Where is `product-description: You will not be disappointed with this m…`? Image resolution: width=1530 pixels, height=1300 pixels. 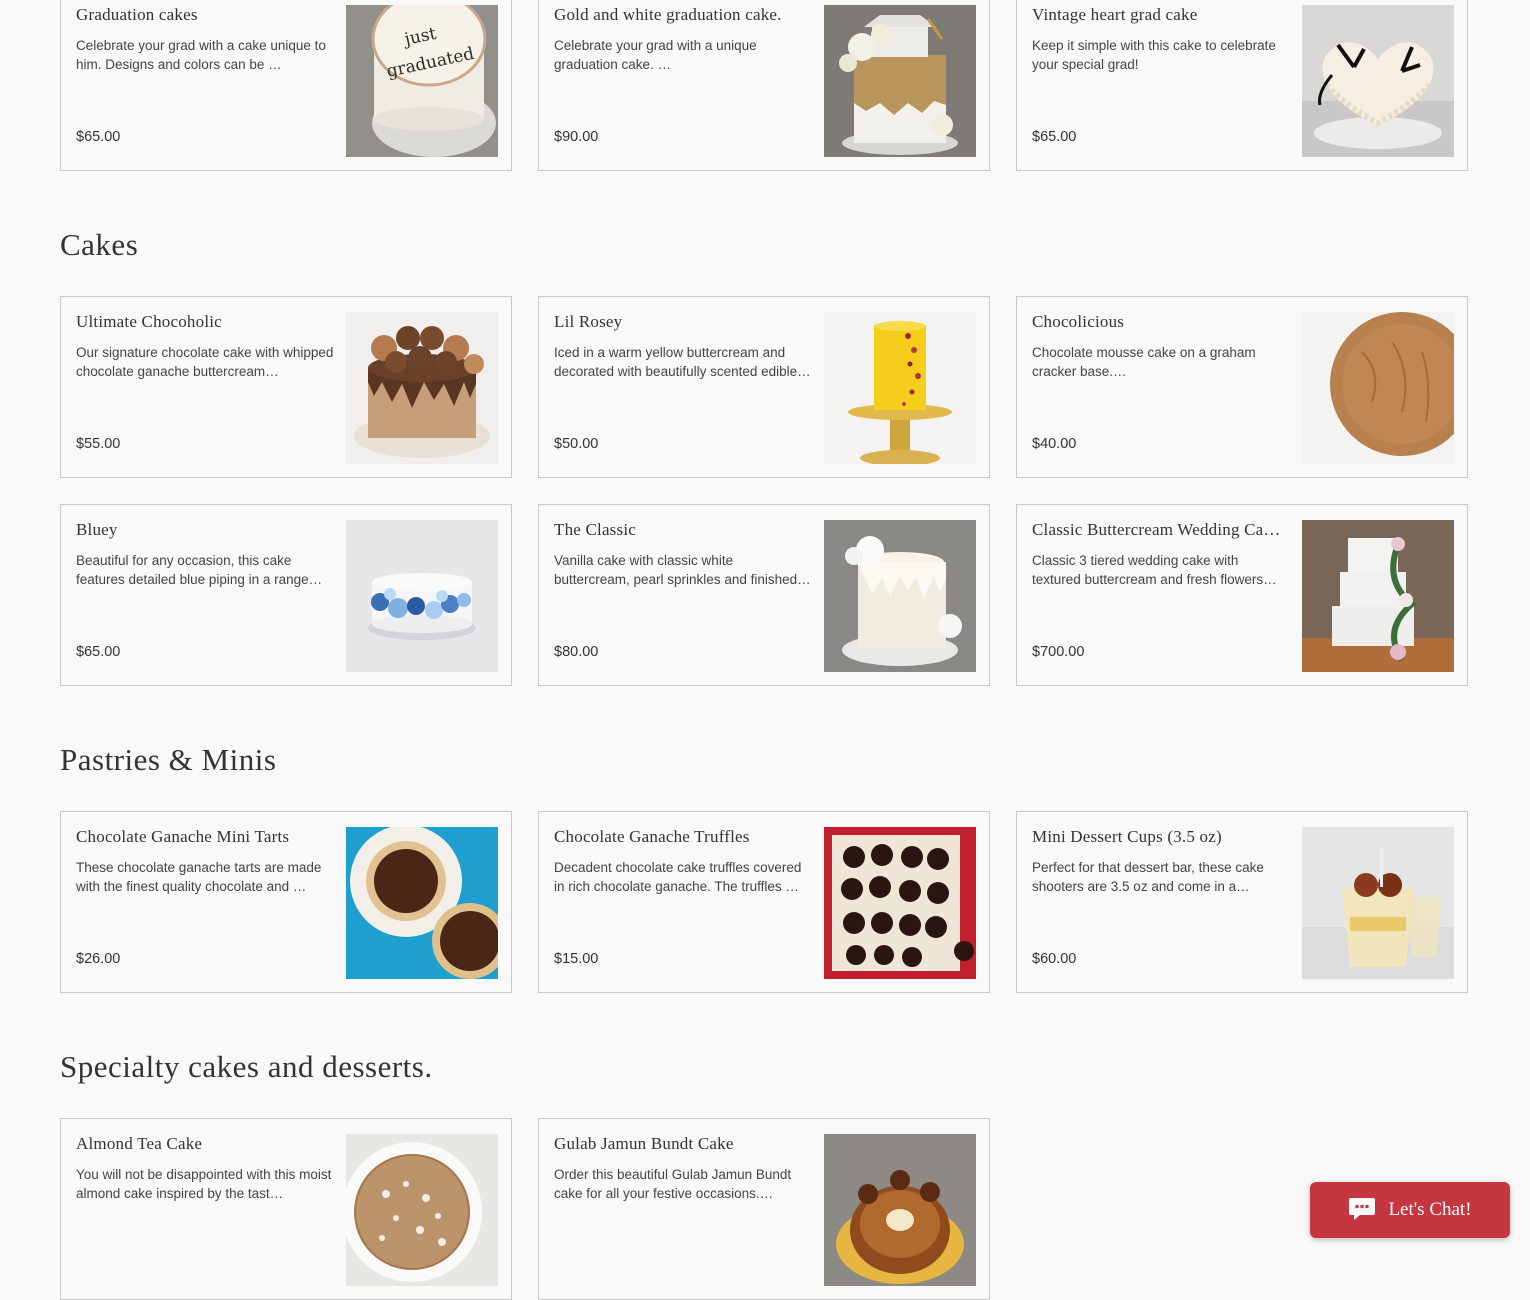
product-description: You will not be disappointed with this m… is located at coordinates (204, 1184).